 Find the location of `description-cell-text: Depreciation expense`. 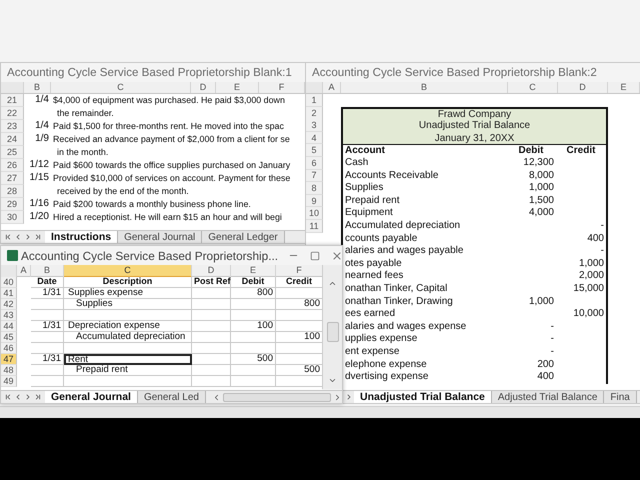

description-cell-text: Depreciation expense is located at coordinates (114, 326).